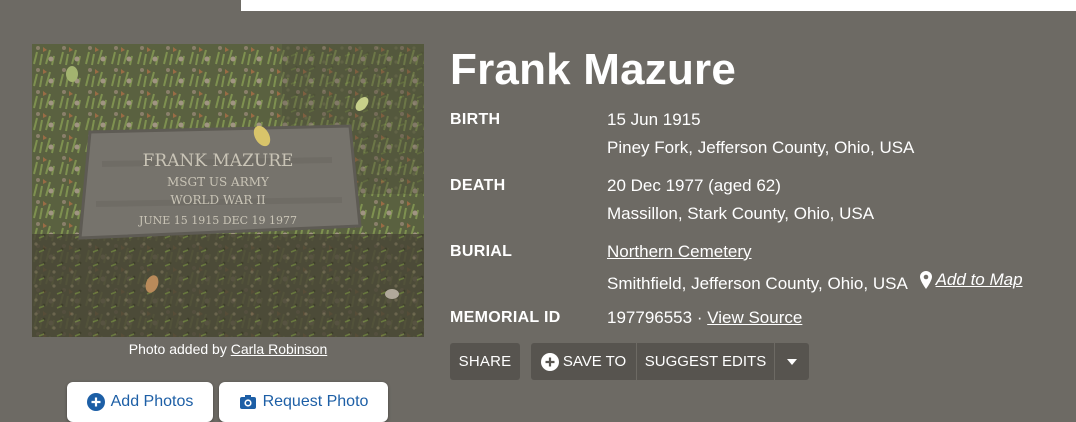 The image size is (1076, 422). What do you see at coordinates (706, 361) in the screenshot?
I see `suggest-edits-button: SUGGEST EDITS` at bounding box center [706, 361].